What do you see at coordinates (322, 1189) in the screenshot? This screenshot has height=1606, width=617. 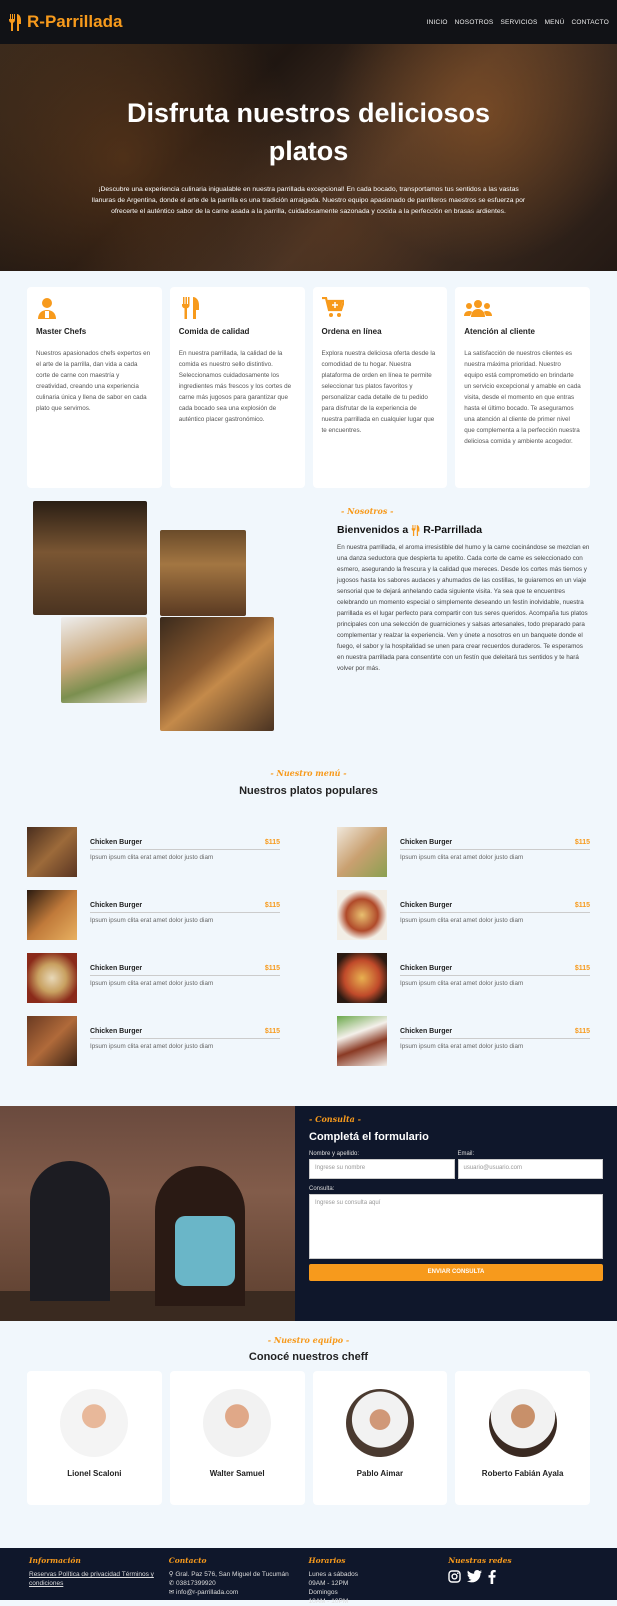 I see `query-label: Consulta:` at bounding box center [322, 1189].